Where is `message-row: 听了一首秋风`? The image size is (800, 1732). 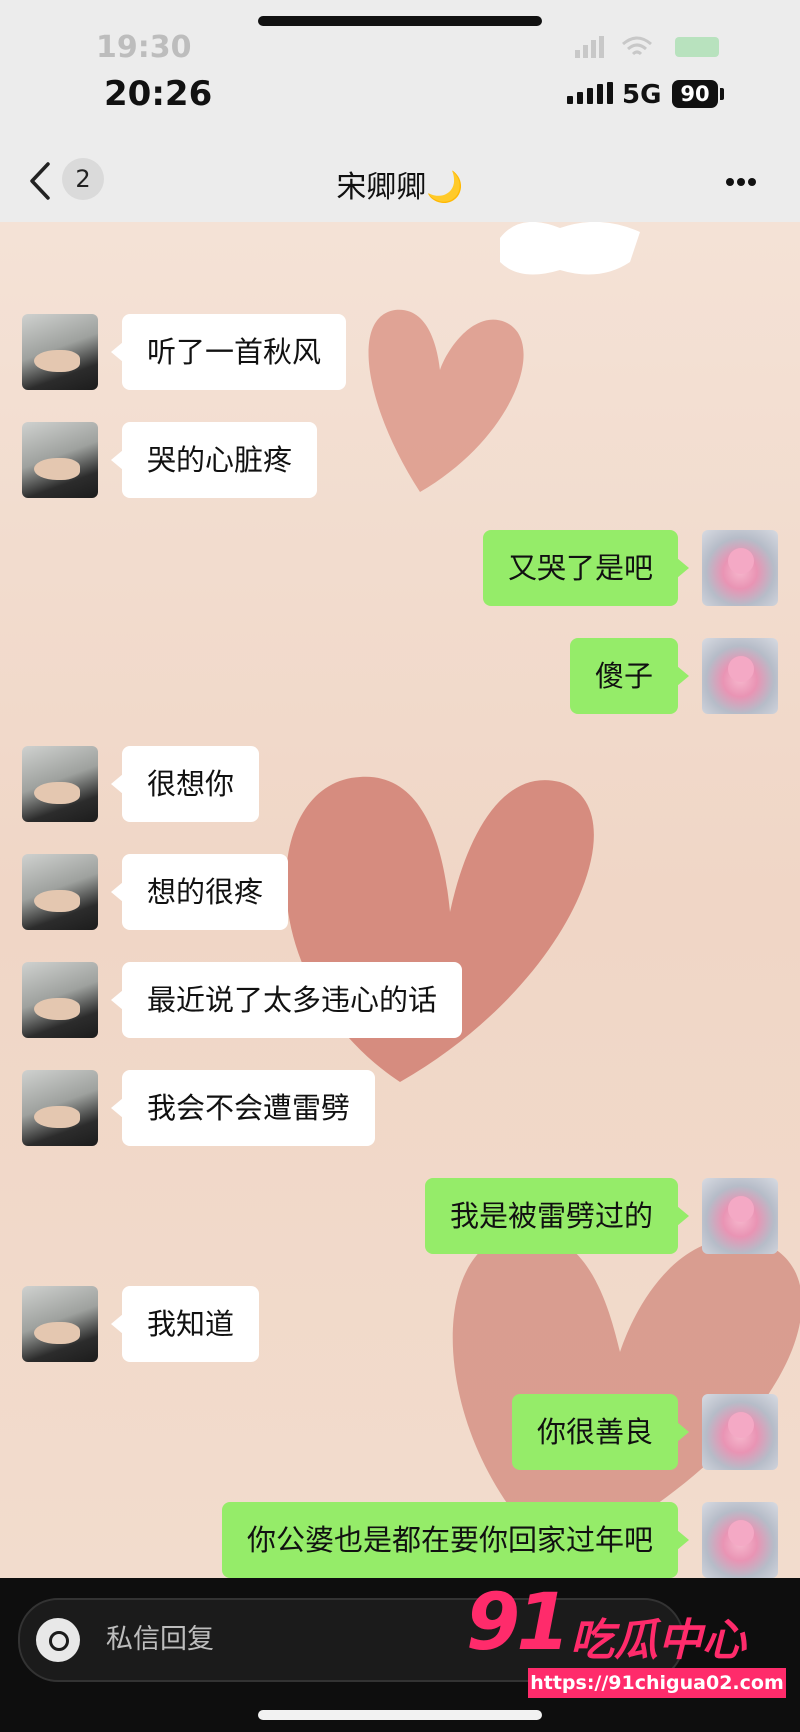 message-row: 听了一首秋风 is located at coordinates (400, 352).